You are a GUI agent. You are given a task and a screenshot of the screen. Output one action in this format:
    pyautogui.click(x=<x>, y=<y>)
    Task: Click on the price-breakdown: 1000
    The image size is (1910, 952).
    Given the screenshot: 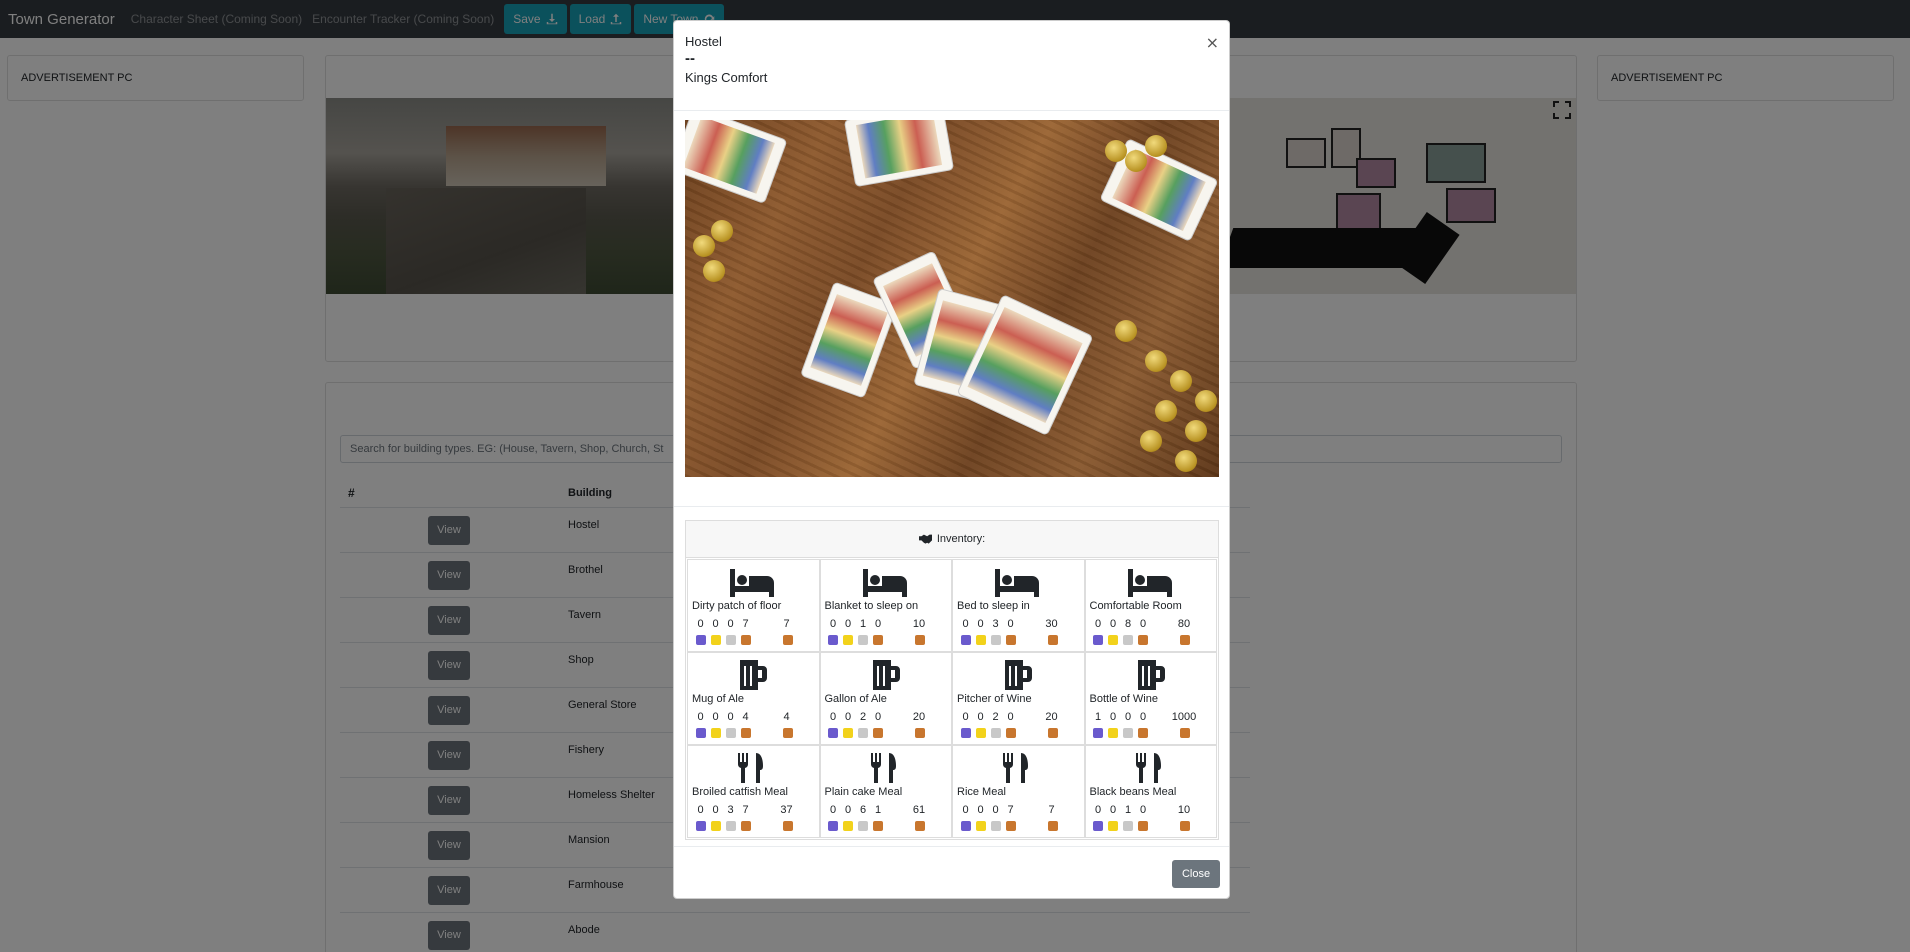 What is the action you would take?
    pyautogui.click(x=1121, y=717)
    